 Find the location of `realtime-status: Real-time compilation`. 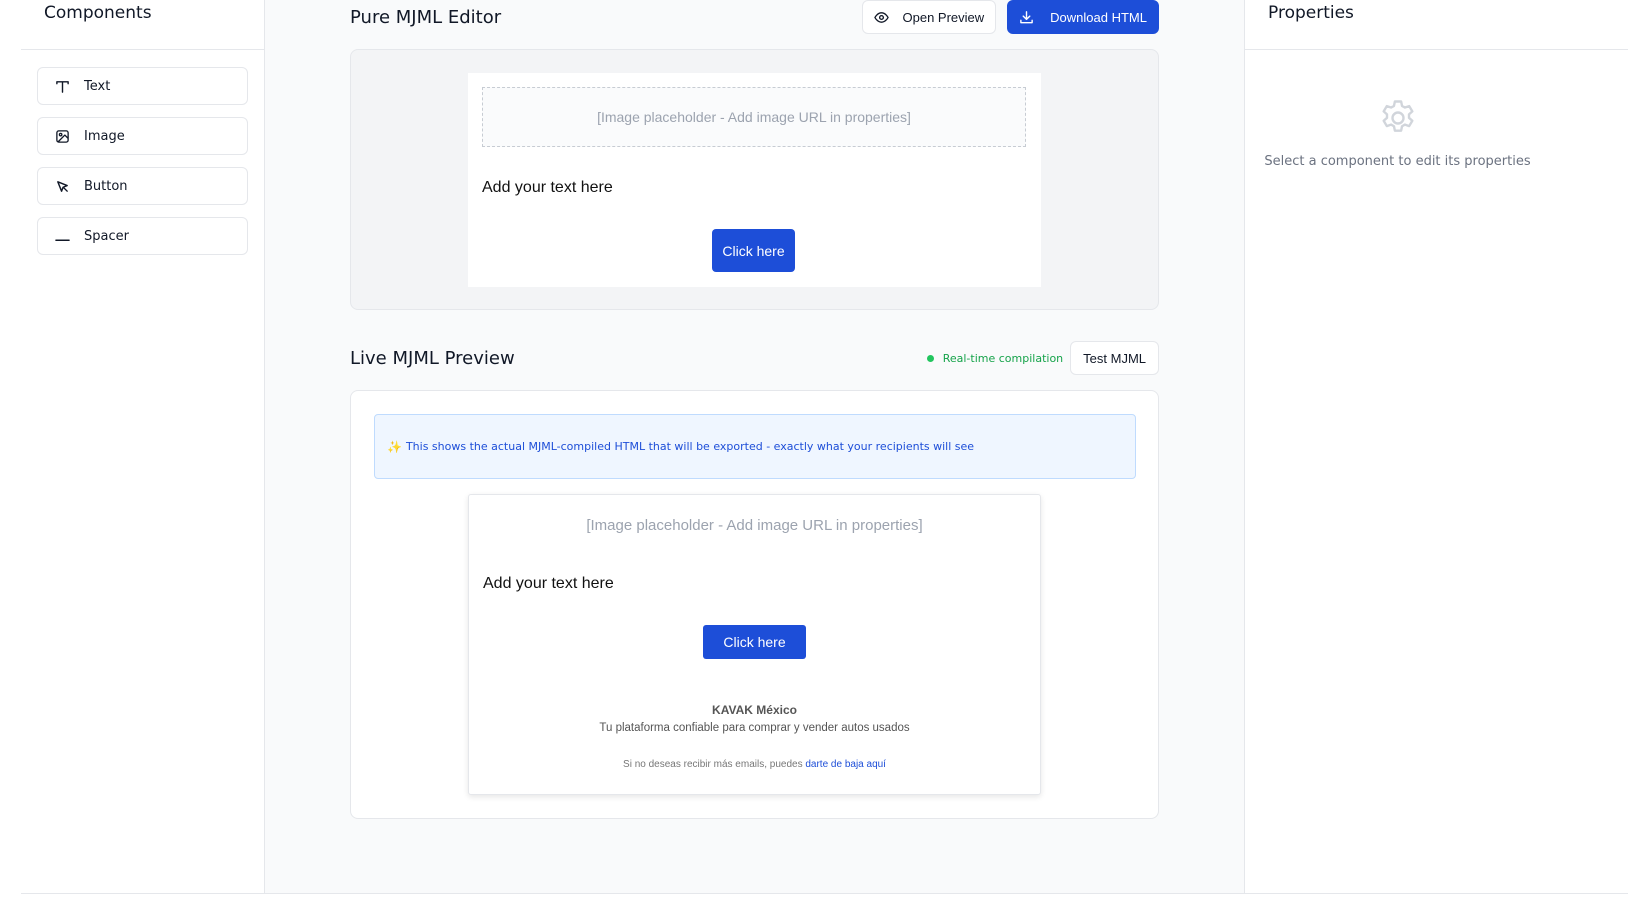

realtime-status: Real-time compilation is located at coordinates (995, 358).